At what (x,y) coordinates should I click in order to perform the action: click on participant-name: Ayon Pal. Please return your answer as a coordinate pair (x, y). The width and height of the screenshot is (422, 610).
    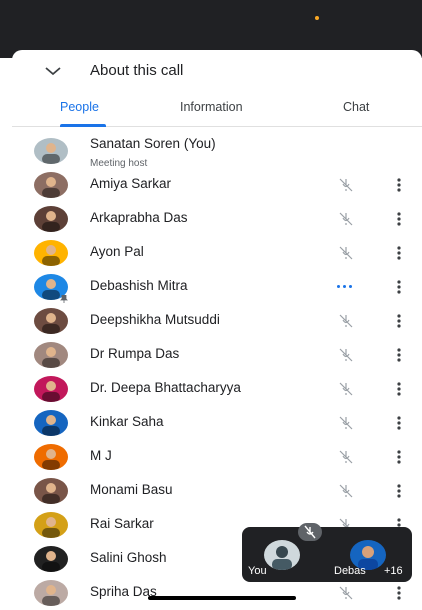
    Looking at the image, I should click on (117, 251).